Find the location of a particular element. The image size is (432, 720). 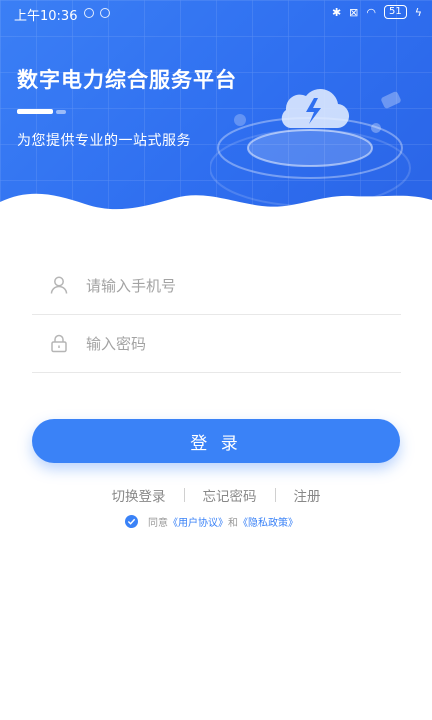

privacy-policy-link: 《隐私政策》 is located at coordinates (268, 521).